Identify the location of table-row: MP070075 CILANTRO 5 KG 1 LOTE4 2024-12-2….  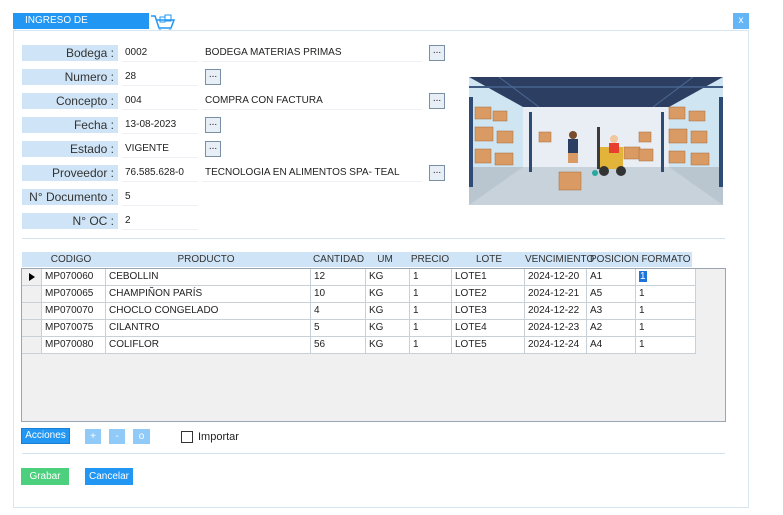
(359, 328).